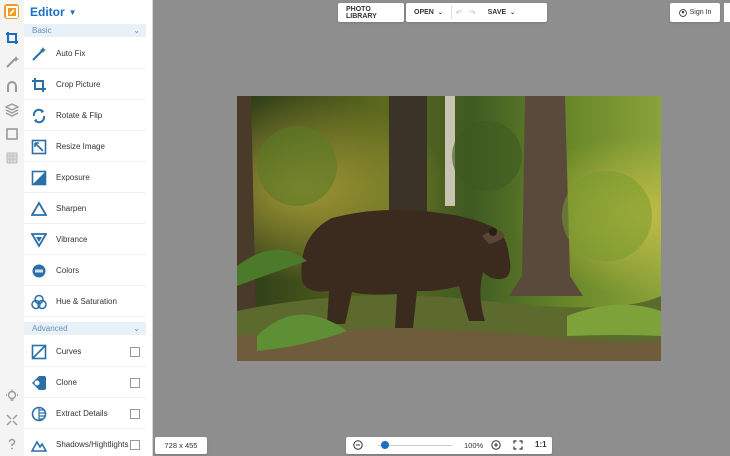 The width and height of the screenshot is (730, 456). What do you see at coordinates (47, 12) in the screenshot?
I see `editor-title: Editor` at bounding box center [47, 12].